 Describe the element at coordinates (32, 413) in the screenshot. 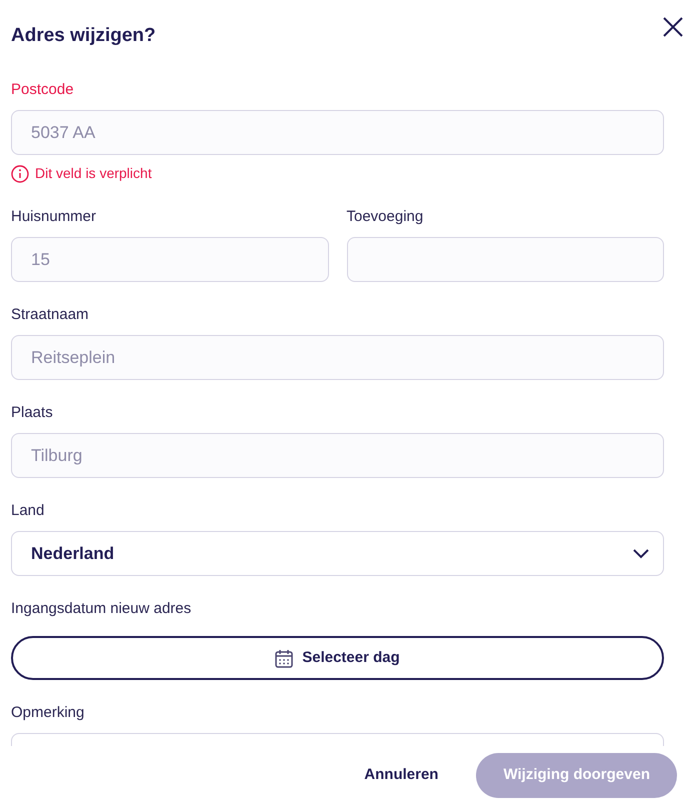

I see `field-label: Plaats` at that location.